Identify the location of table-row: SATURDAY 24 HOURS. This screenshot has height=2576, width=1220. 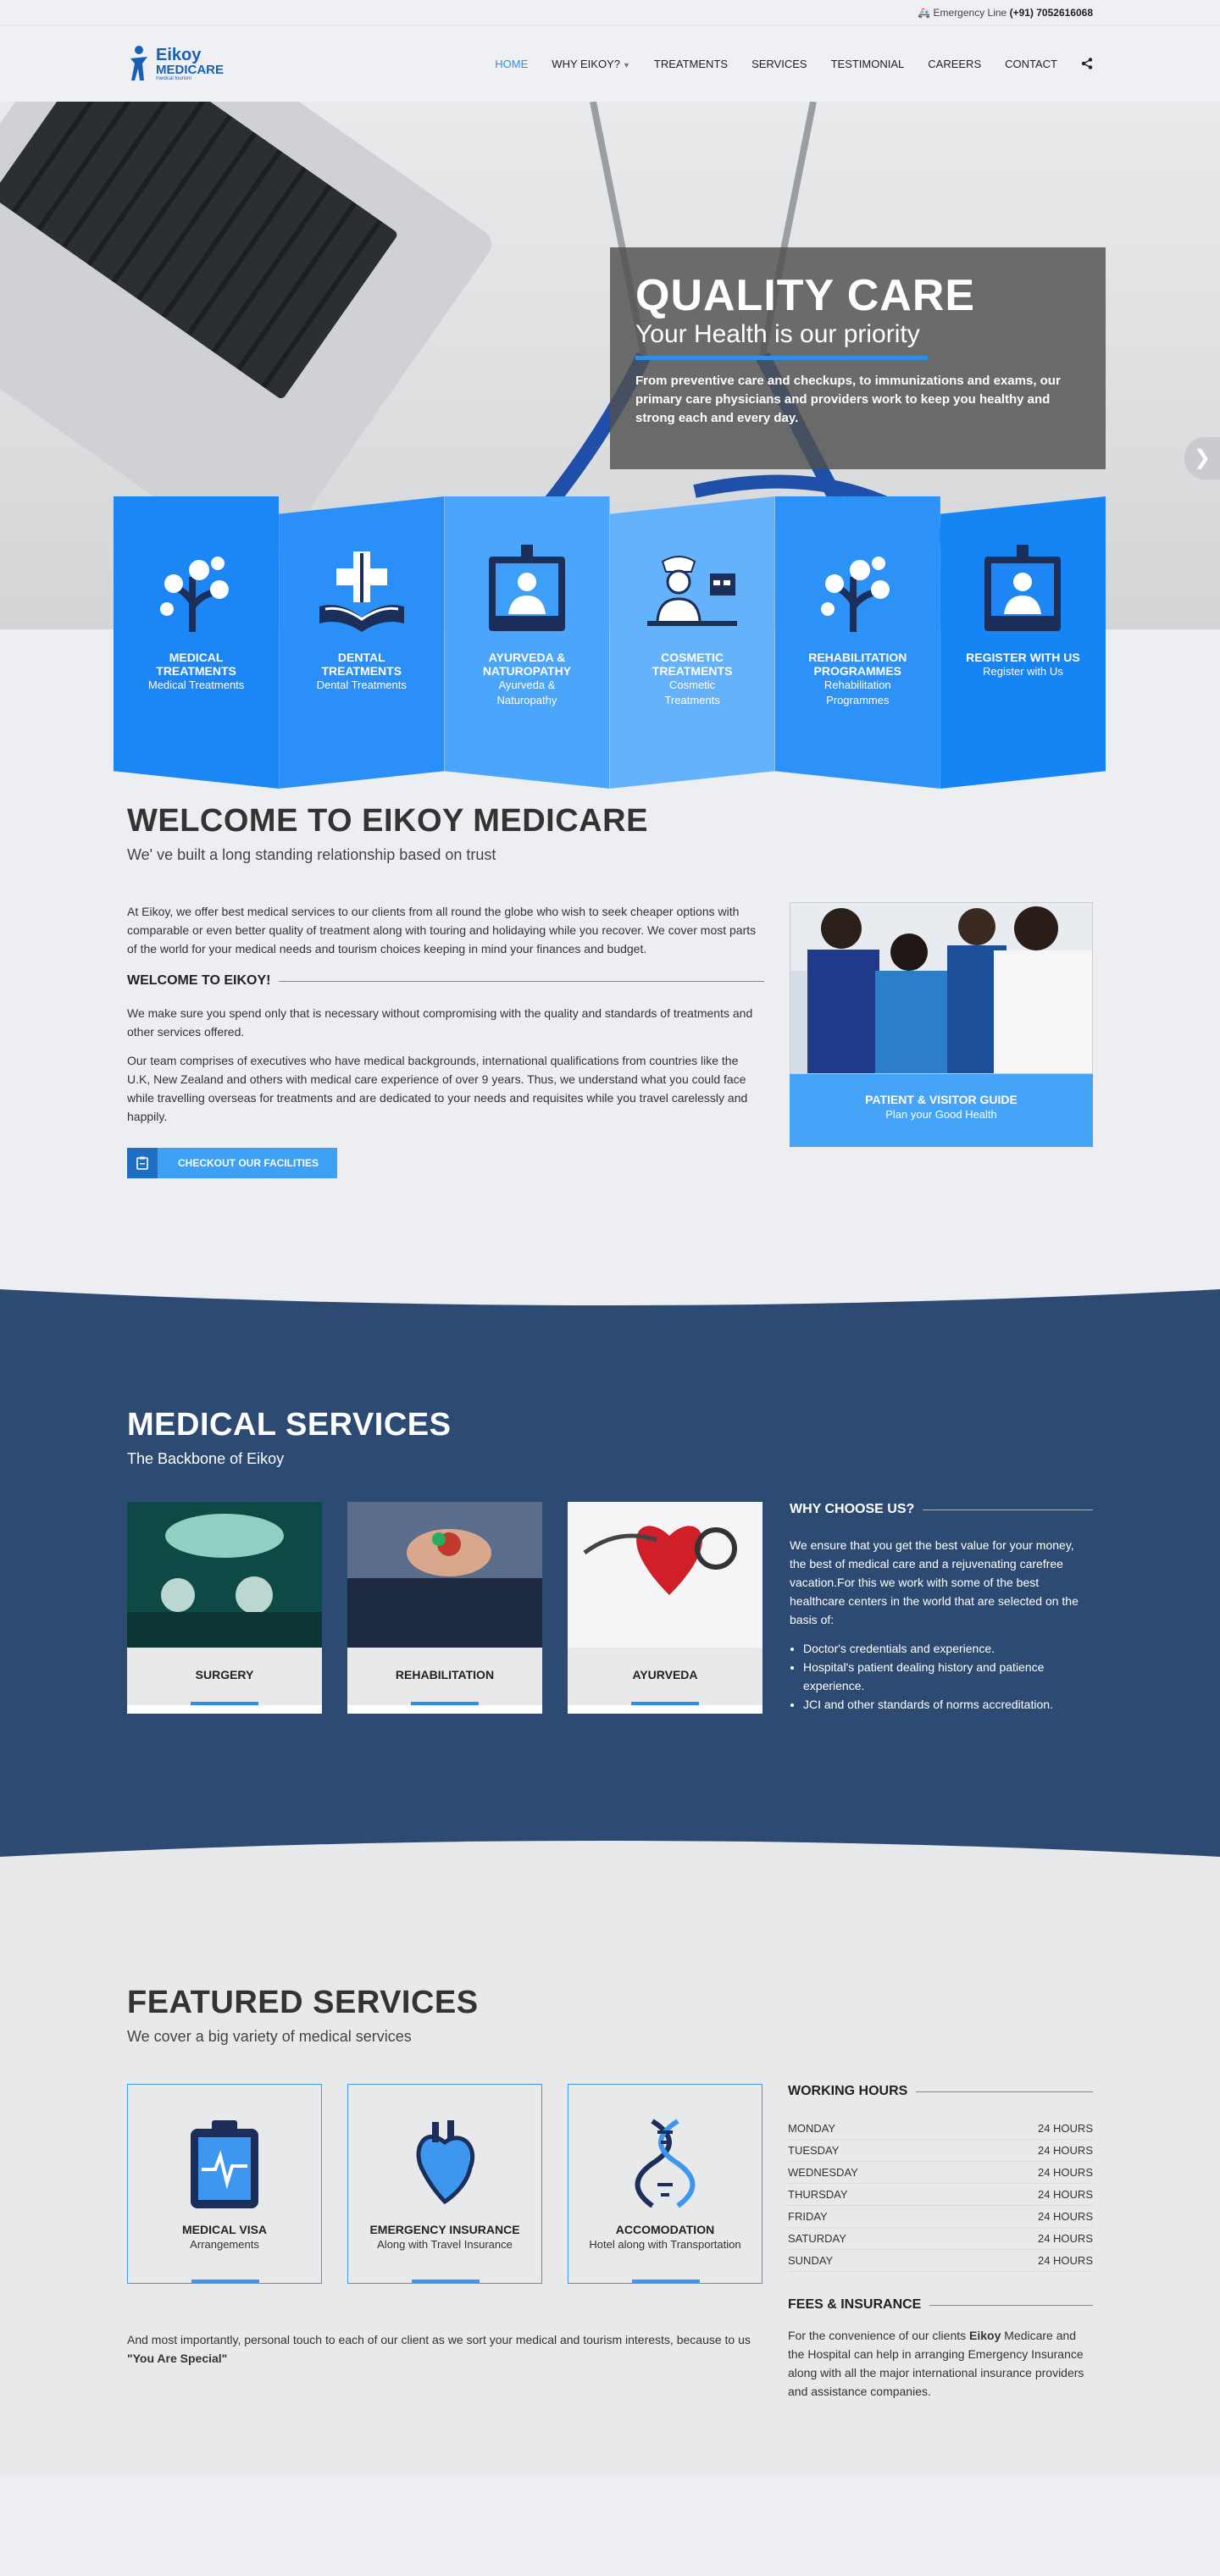
(940, 2239).